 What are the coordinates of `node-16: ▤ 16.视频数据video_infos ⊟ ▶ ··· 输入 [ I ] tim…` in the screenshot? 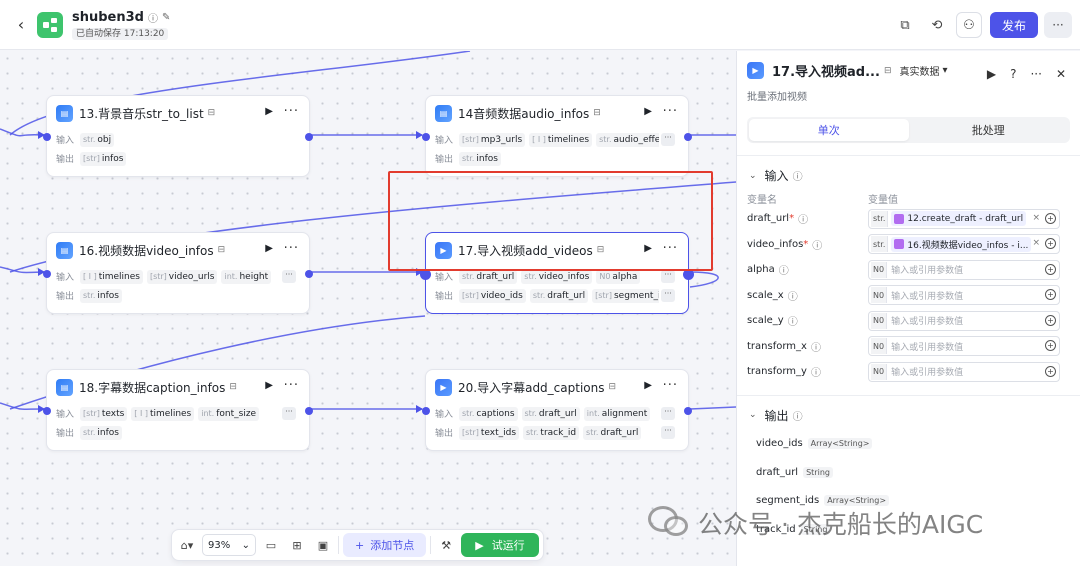 It's located at (178, 273).